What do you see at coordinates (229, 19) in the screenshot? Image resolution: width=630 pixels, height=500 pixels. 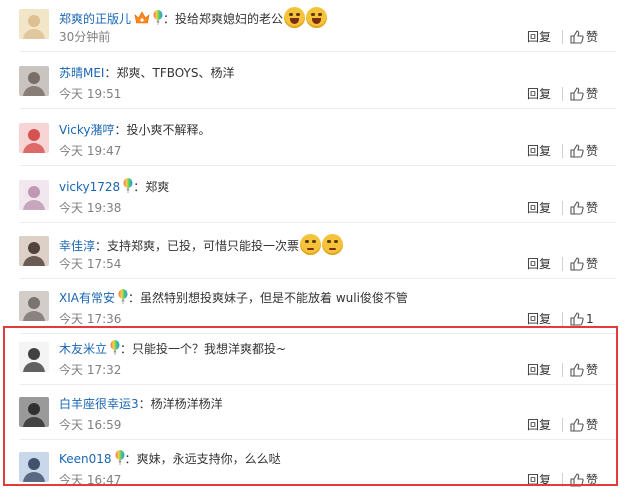 I see `comment-text: 投给郑爽媳妇的老公` at bounding box center [229, 19].